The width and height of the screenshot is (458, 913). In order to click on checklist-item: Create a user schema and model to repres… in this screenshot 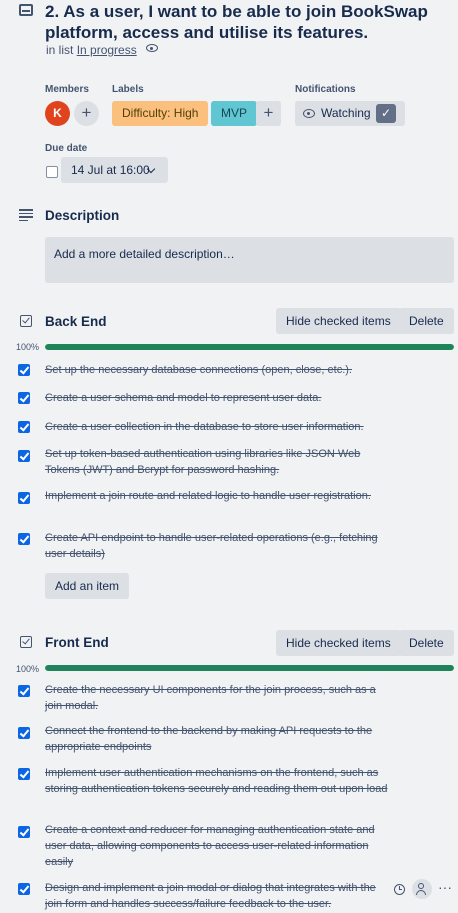, I will do `click(217, 398)`.